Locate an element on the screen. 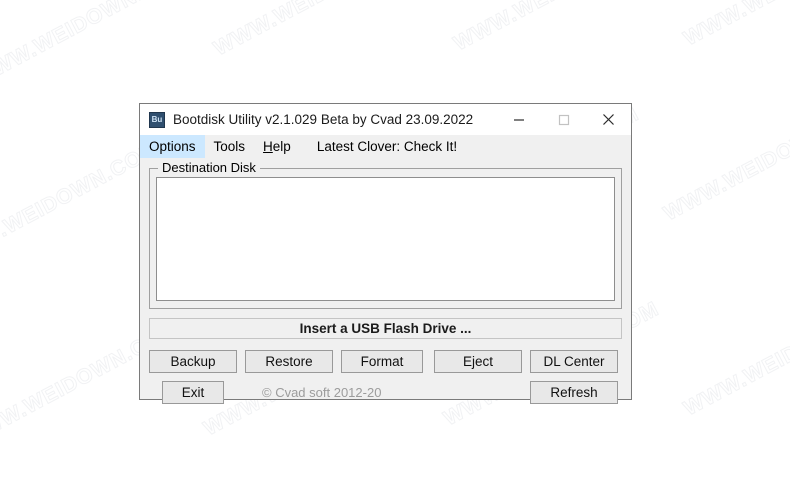  primary-button-row: Backup Restore Format Eject DL Center is located at coordinates (385, 361).